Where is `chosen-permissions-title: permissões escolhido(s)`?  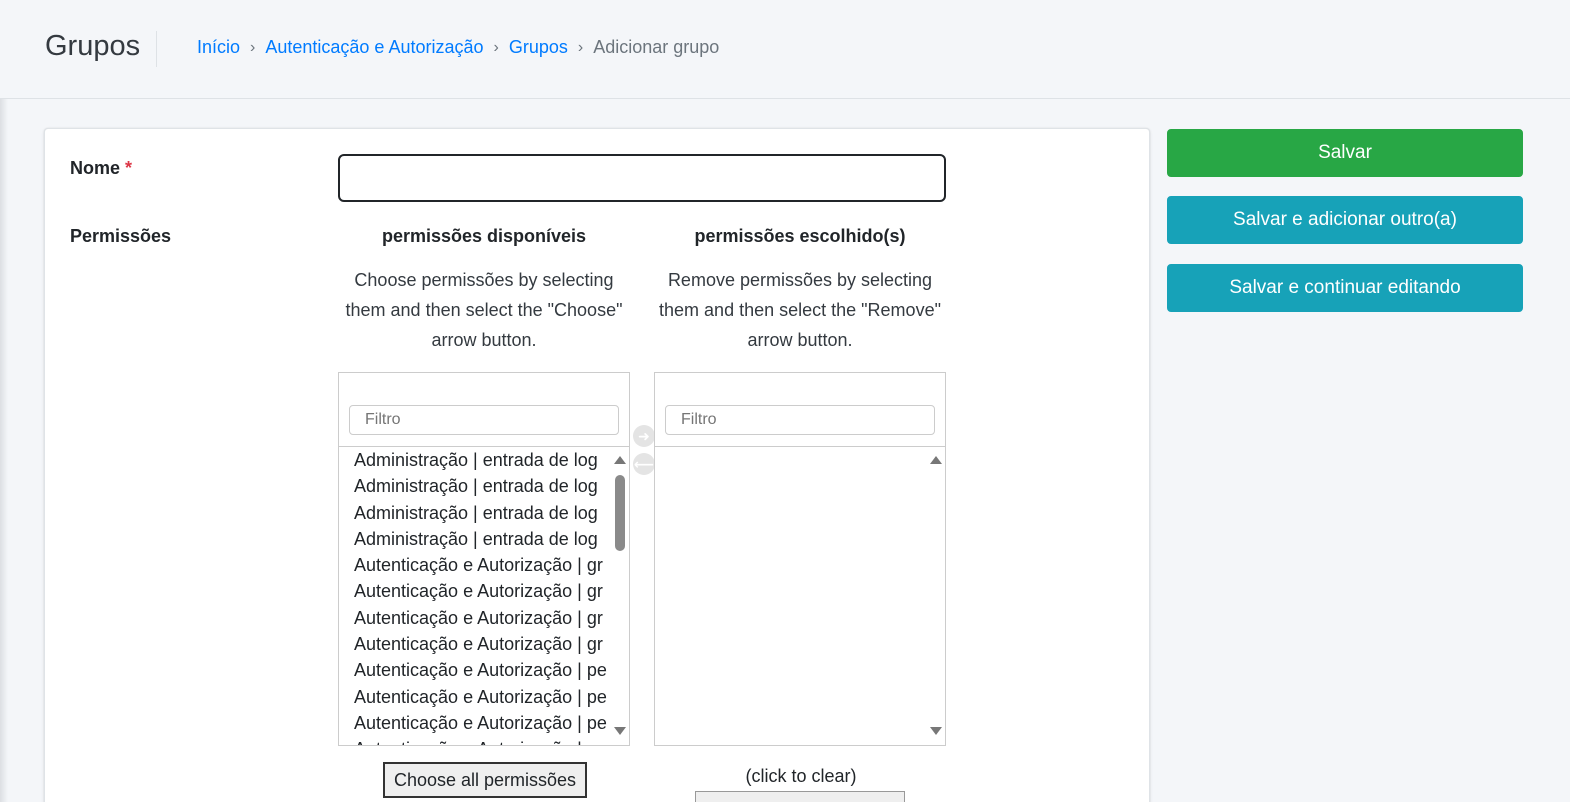
chosen-permissions-title: permissões escolhido(s) is located at coordinates (800, 236).